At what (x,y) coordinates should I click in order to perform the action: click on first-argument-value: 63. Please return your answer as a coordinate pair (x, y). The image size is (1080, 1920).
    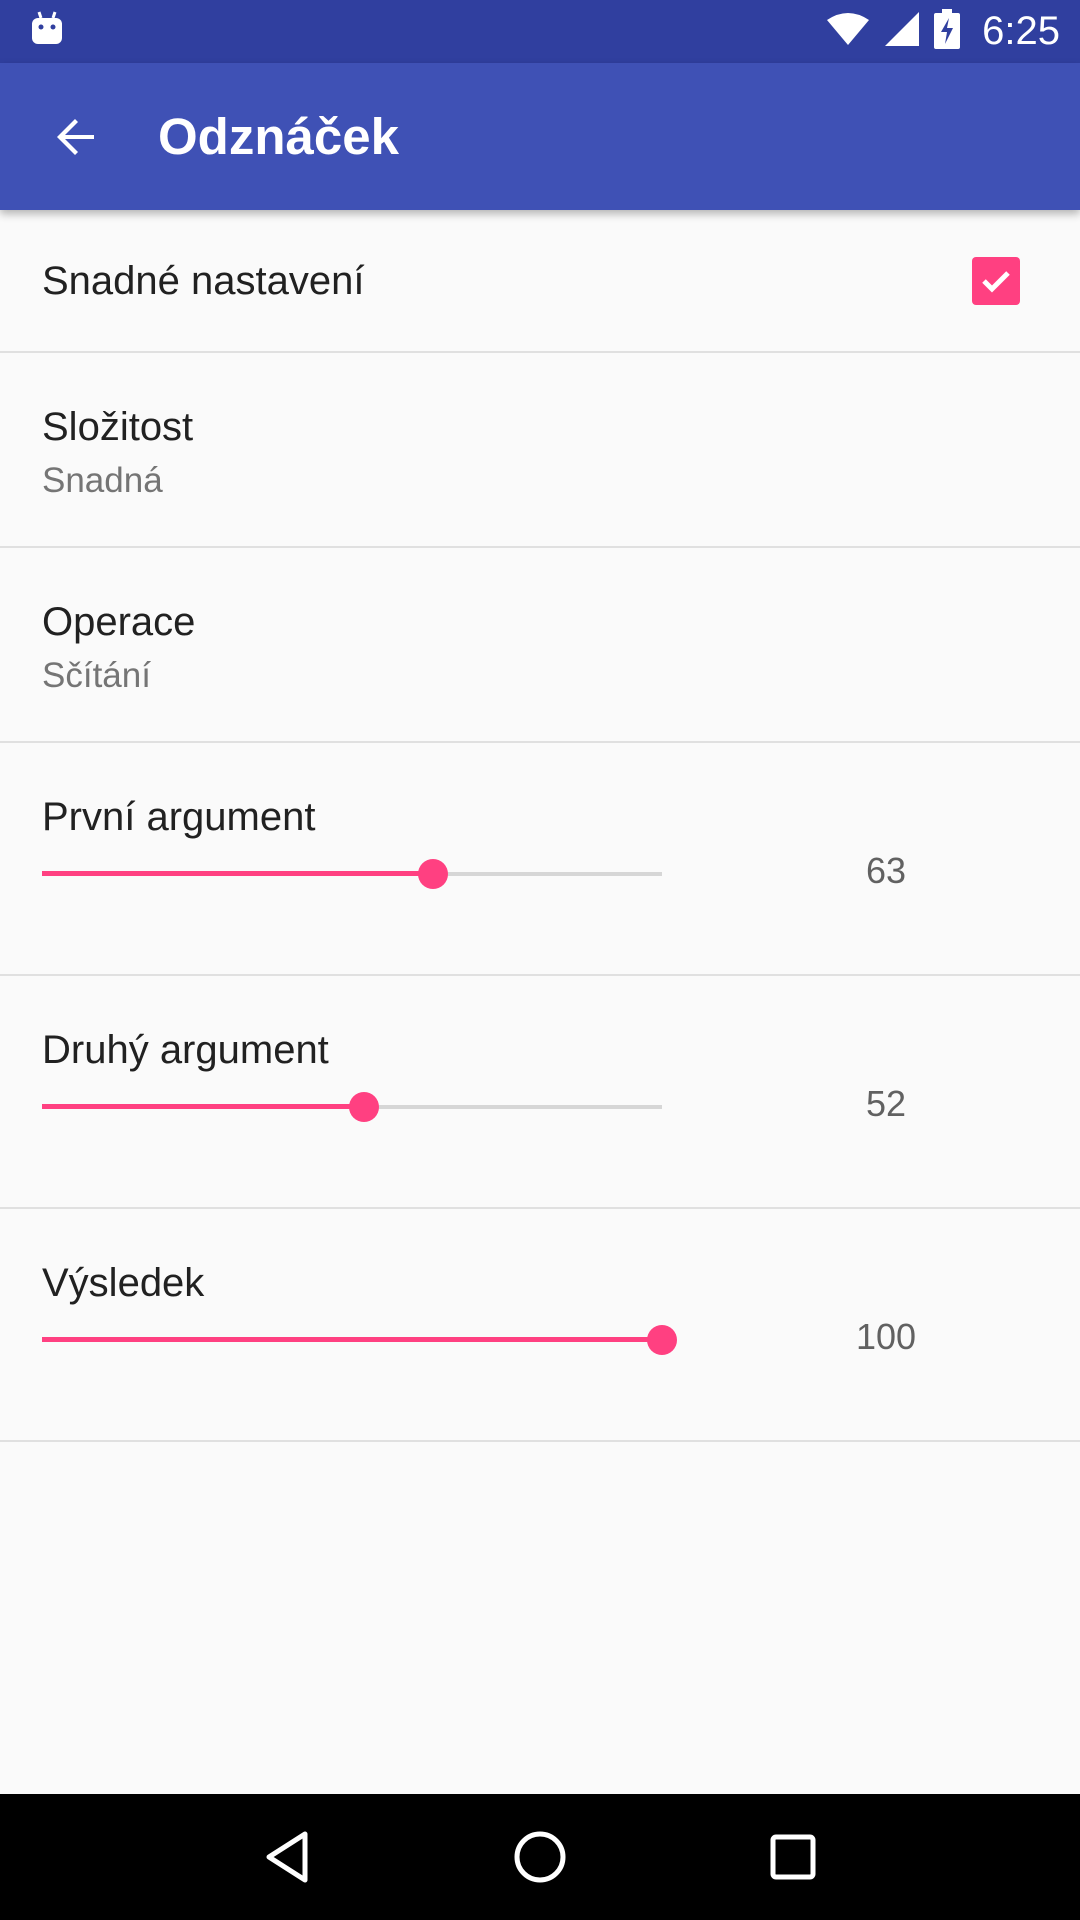
    Looking at the image, I should click on (886, 870).